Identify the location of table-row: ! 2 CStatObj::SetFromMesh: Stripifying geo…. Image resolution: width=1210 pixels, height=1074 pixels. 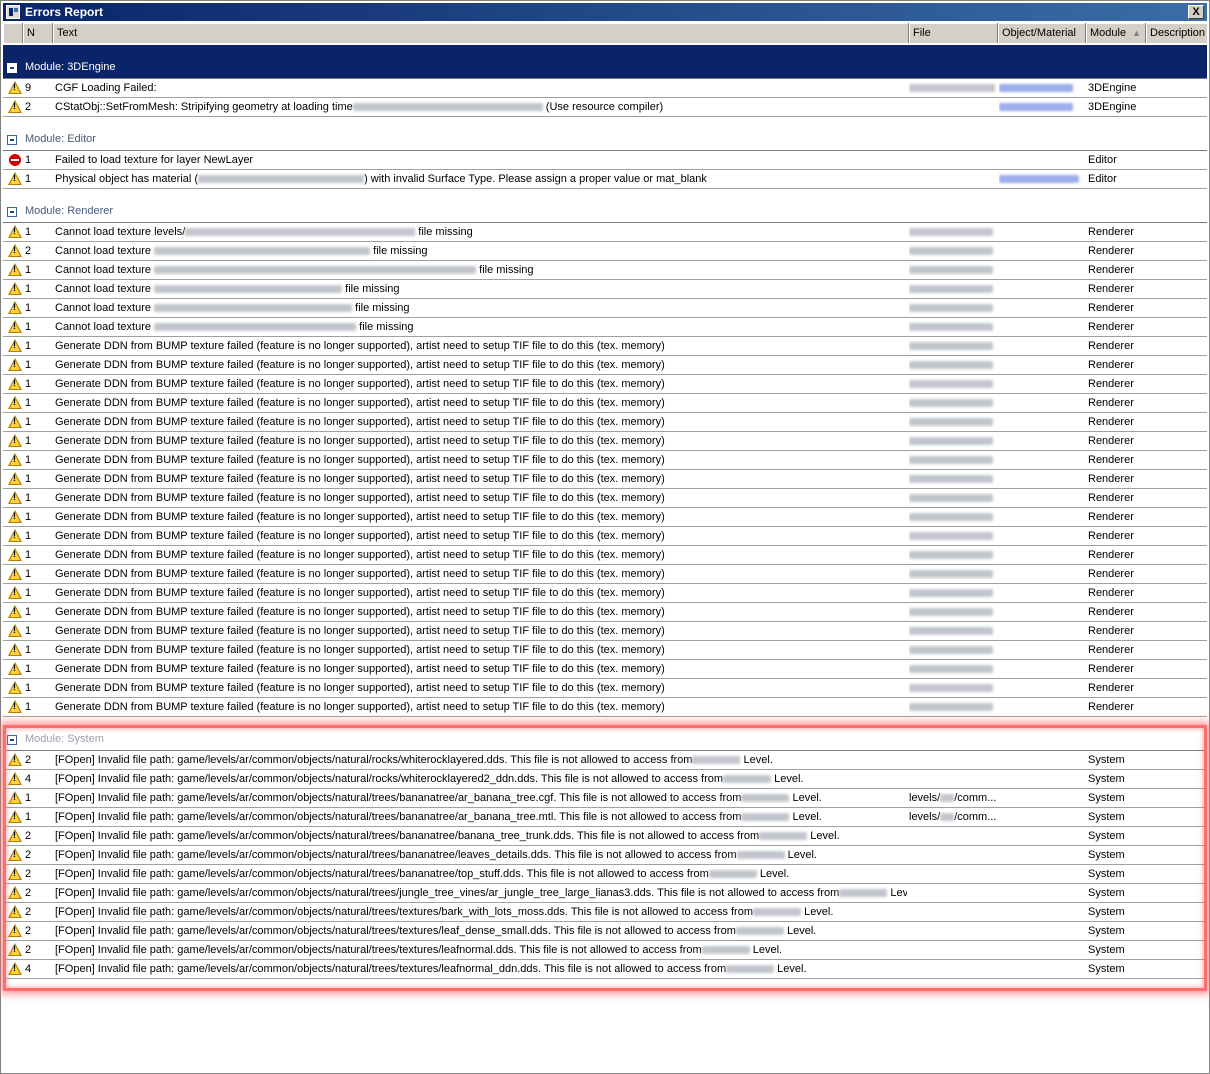
(605, 107).